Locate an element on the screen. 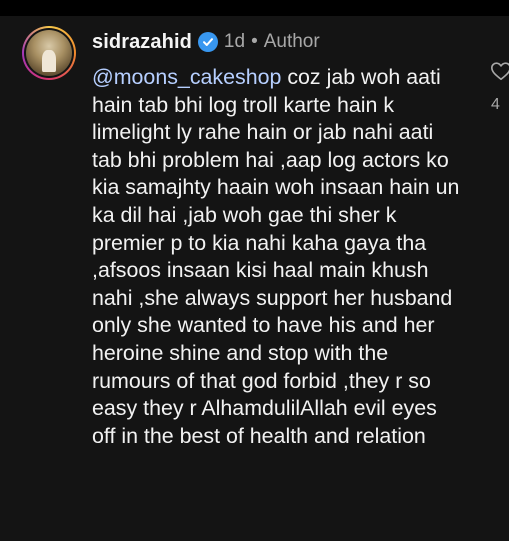 The image size is (509, 541). comment-time: 1d is located at coordinates (234, 41).